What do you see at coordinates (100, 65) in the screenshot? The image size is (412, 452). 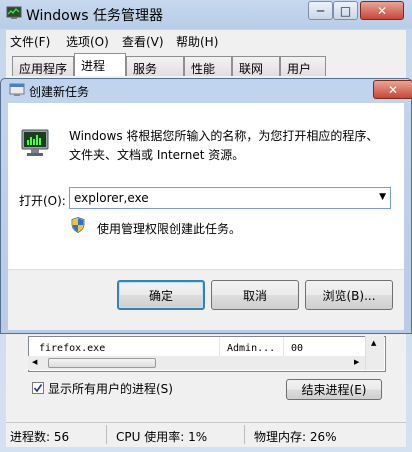 I see `tab-processes: 进程` at bounding box center [100, 65].